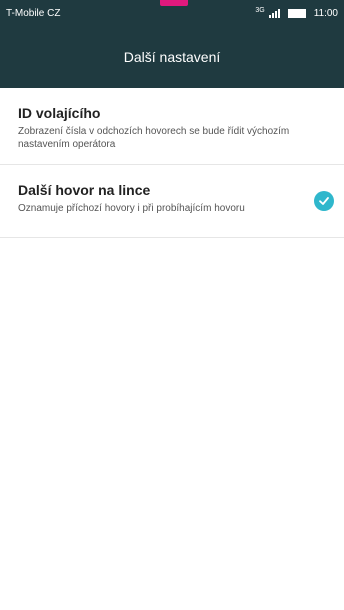 This screenshot has height=610, width=344. What do you see at coordinates (274, 13) in the screenshot?
I see `signal-icon` at bounding box center [274, 13].